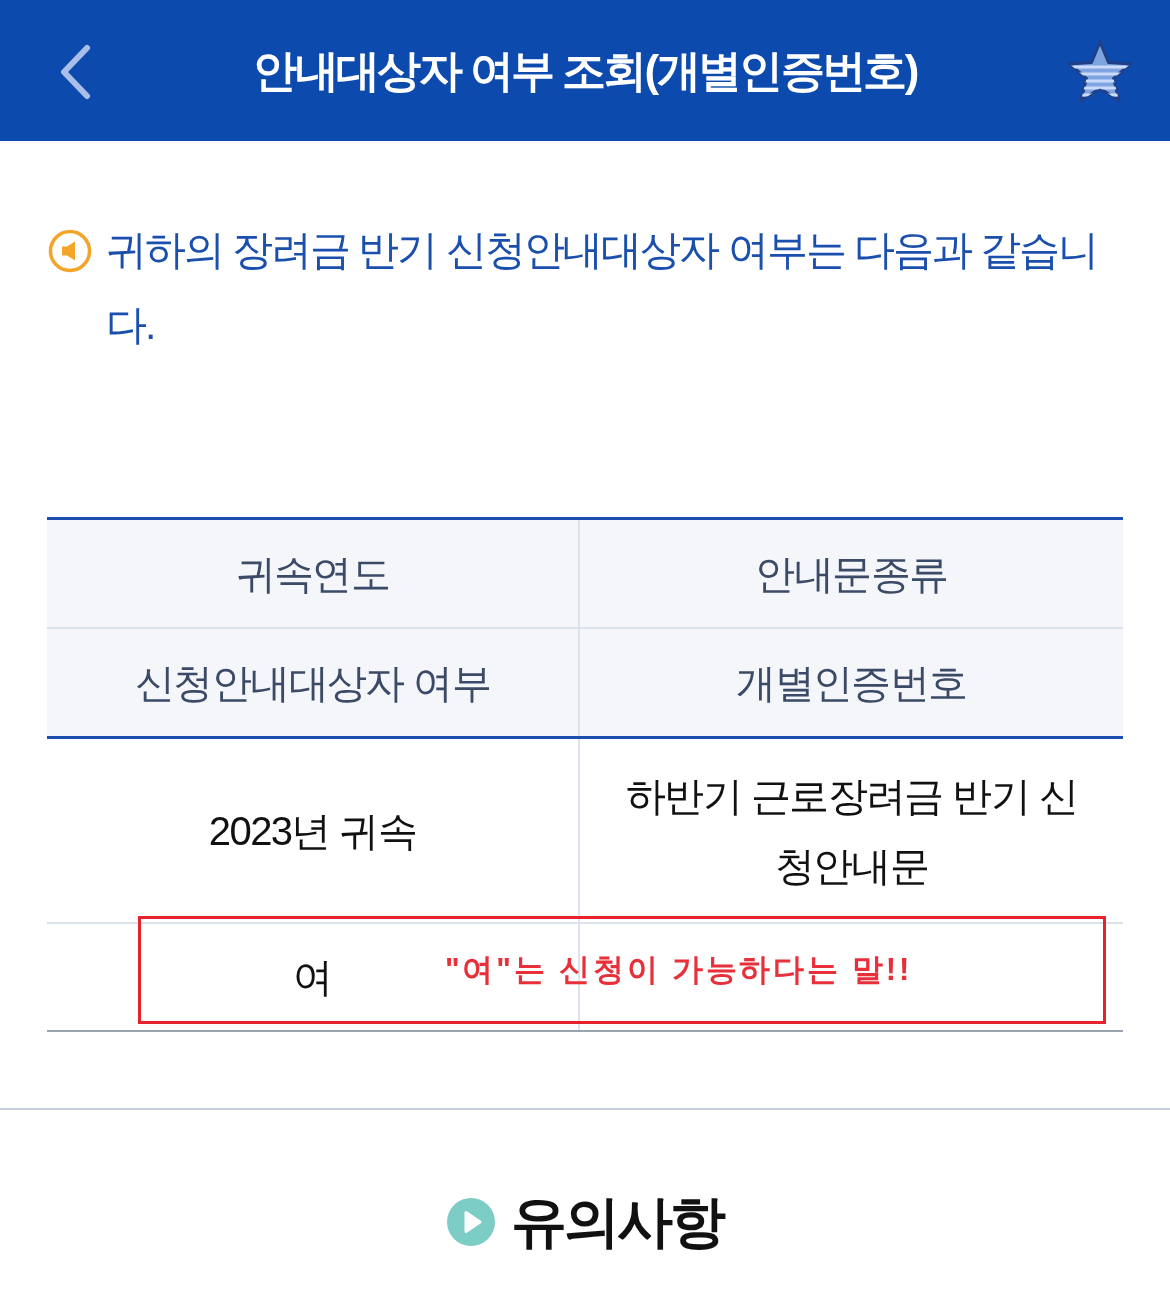 Image resolution: width=1170 pixels, height=1311 pixels. Describe the element at coordinates (75, 72) in the screenshot. I see `chevron-left-icon` at that location.